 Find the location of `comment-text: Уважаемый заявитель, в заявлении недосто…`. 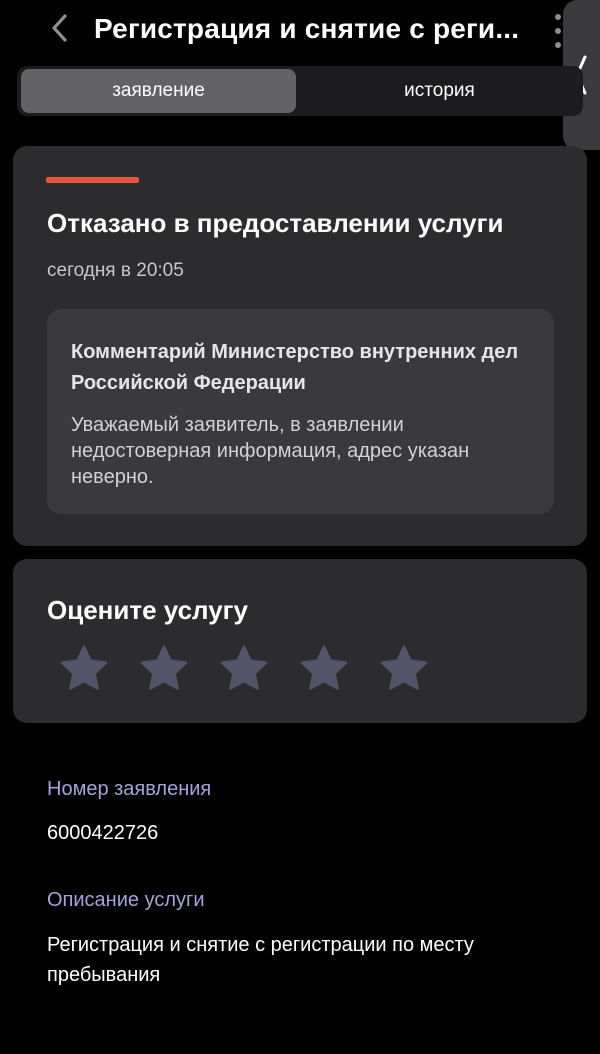

comment-text: Уважаемый заявитель, в заявлении недосто… is located at coordinates (270, 451).